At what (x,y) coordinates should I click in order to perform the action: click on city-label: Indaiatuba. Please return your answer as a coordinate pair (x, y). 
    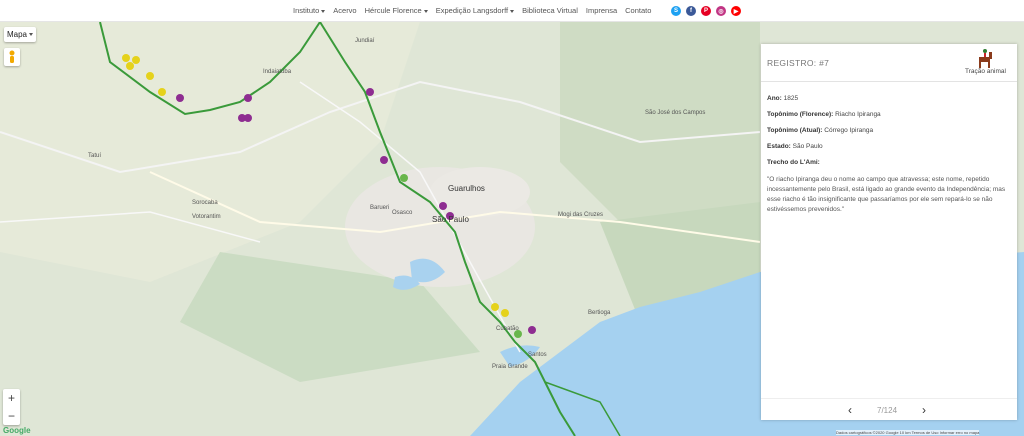
    Looking at the image, I should click on (277, 72).